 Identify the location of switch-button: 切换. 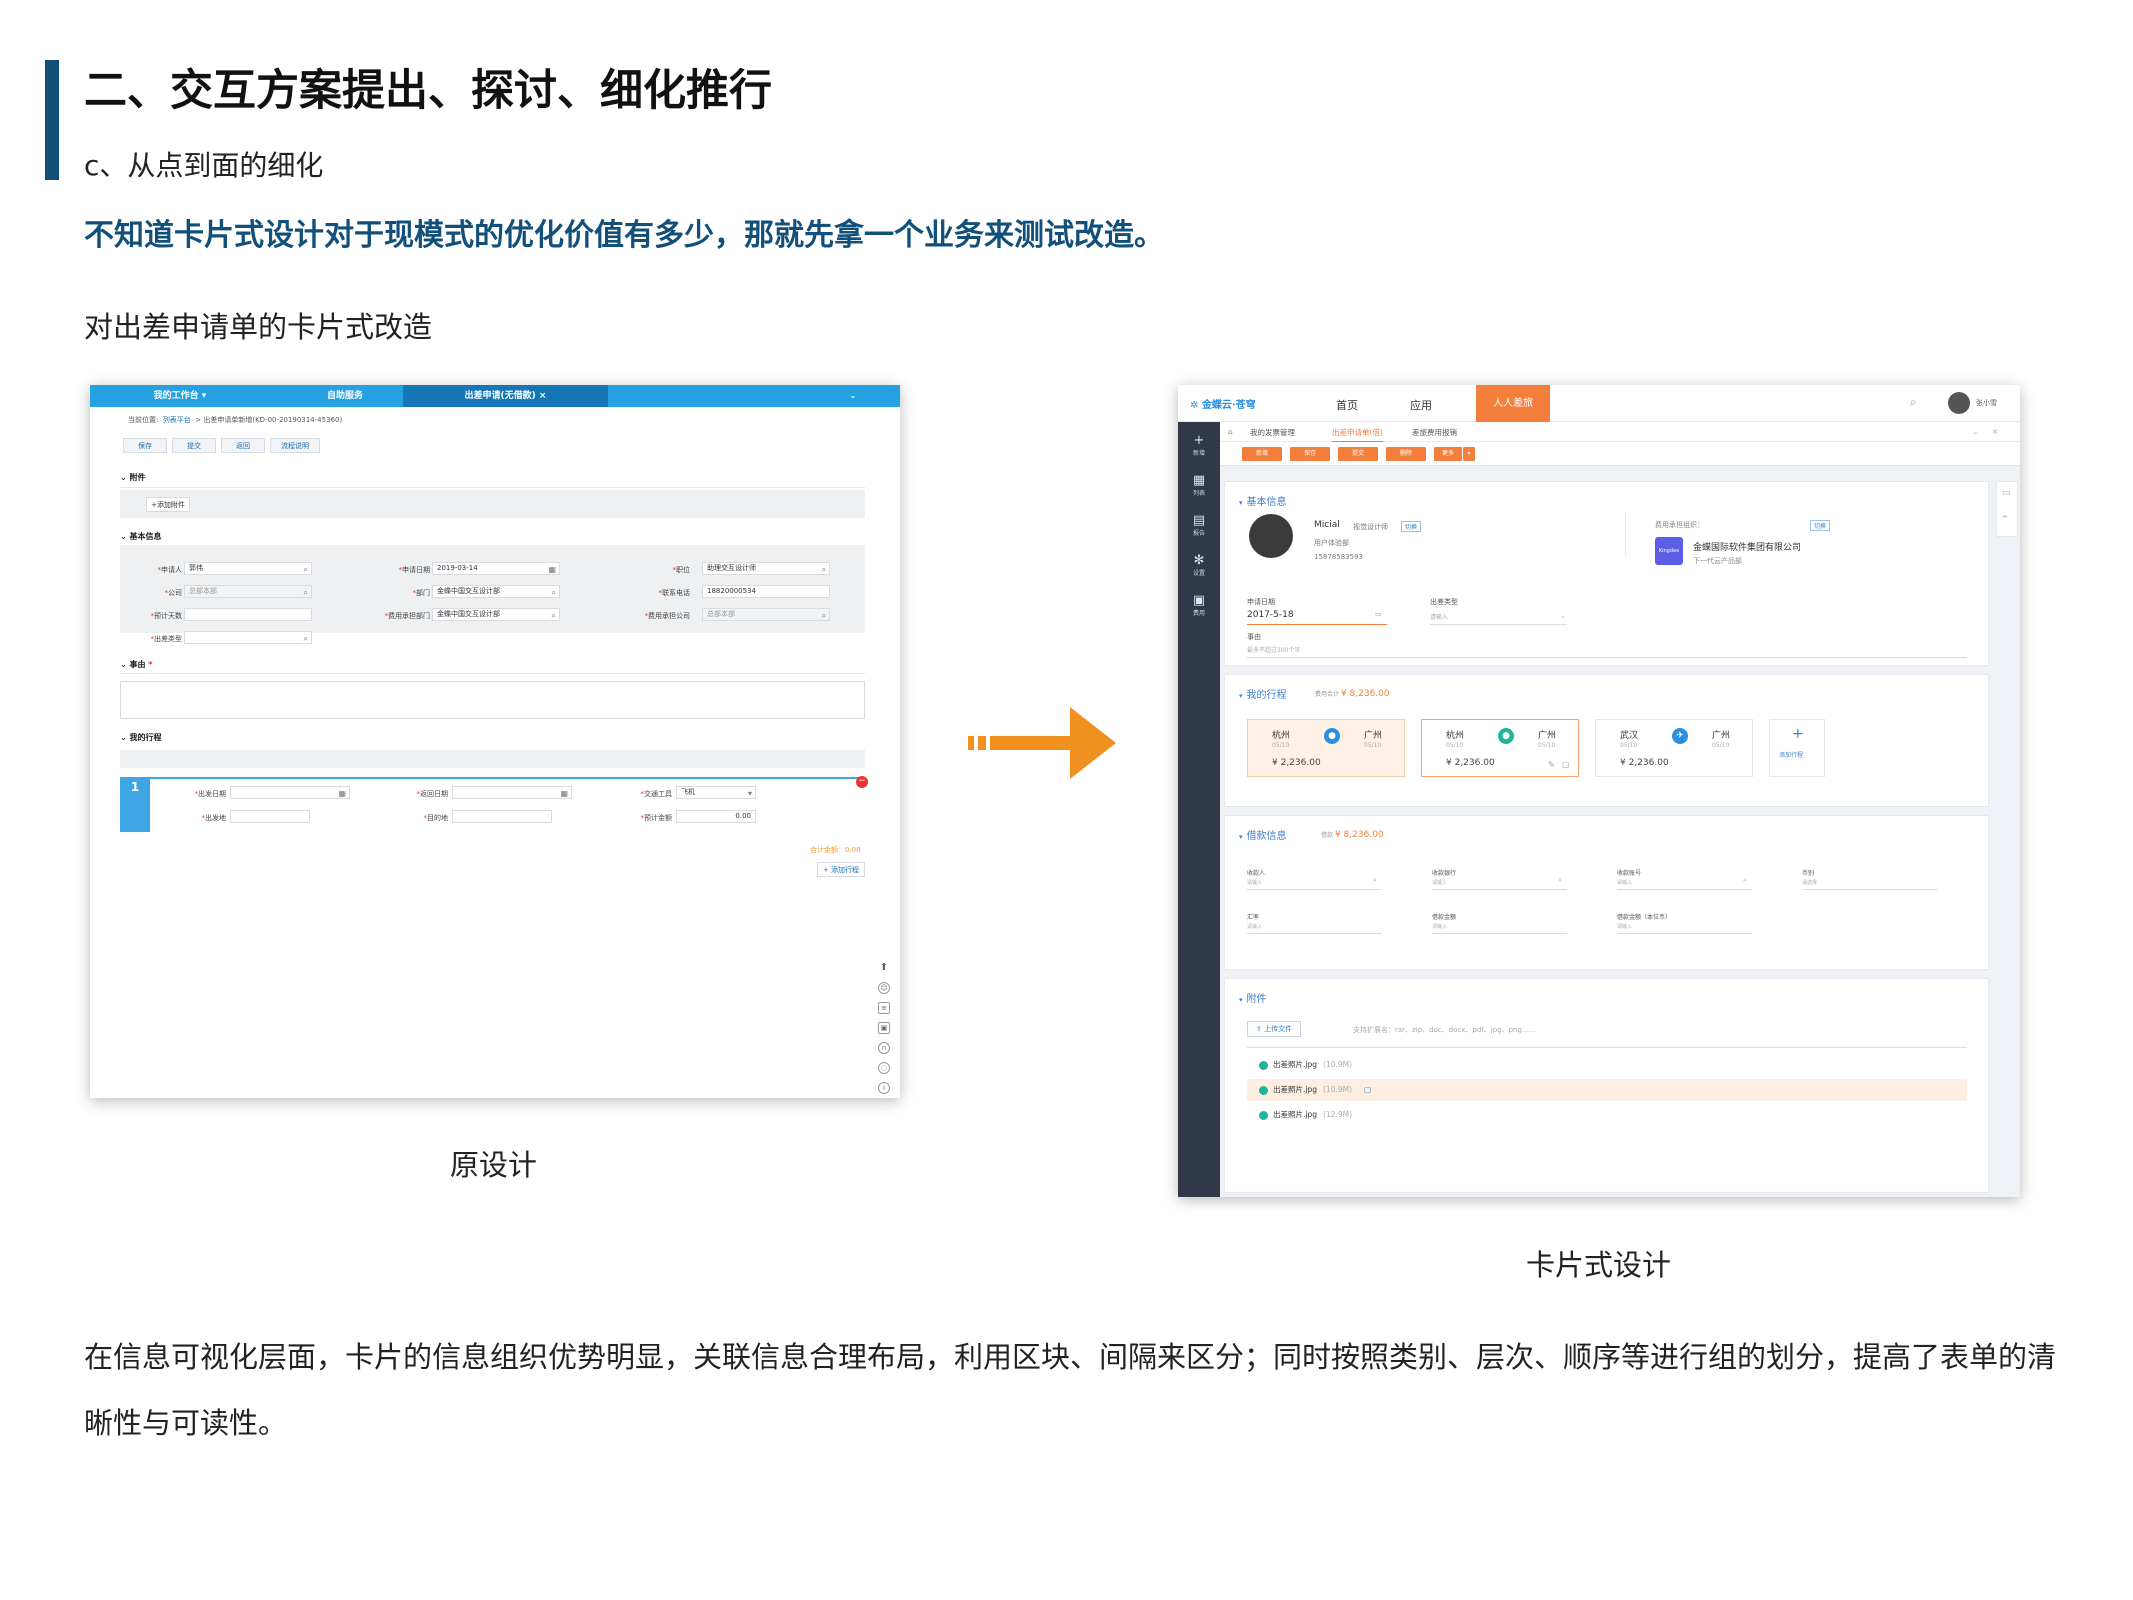
(1411, 526).